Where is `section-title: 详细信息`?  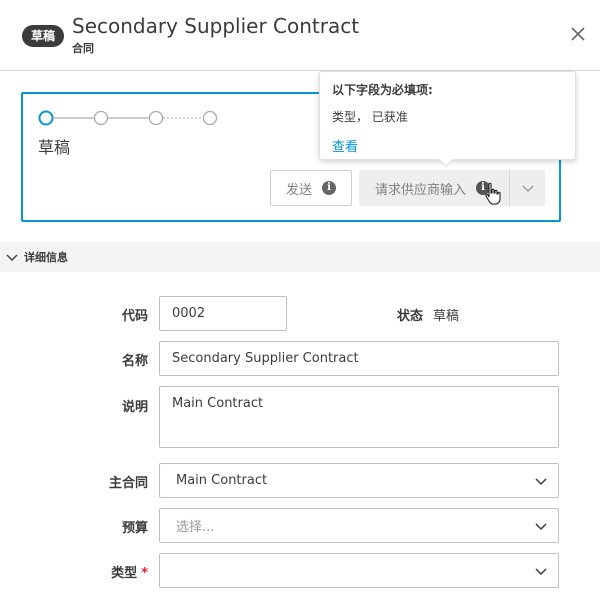 section-title: 详细信息 is located at coordinates (46, 257).